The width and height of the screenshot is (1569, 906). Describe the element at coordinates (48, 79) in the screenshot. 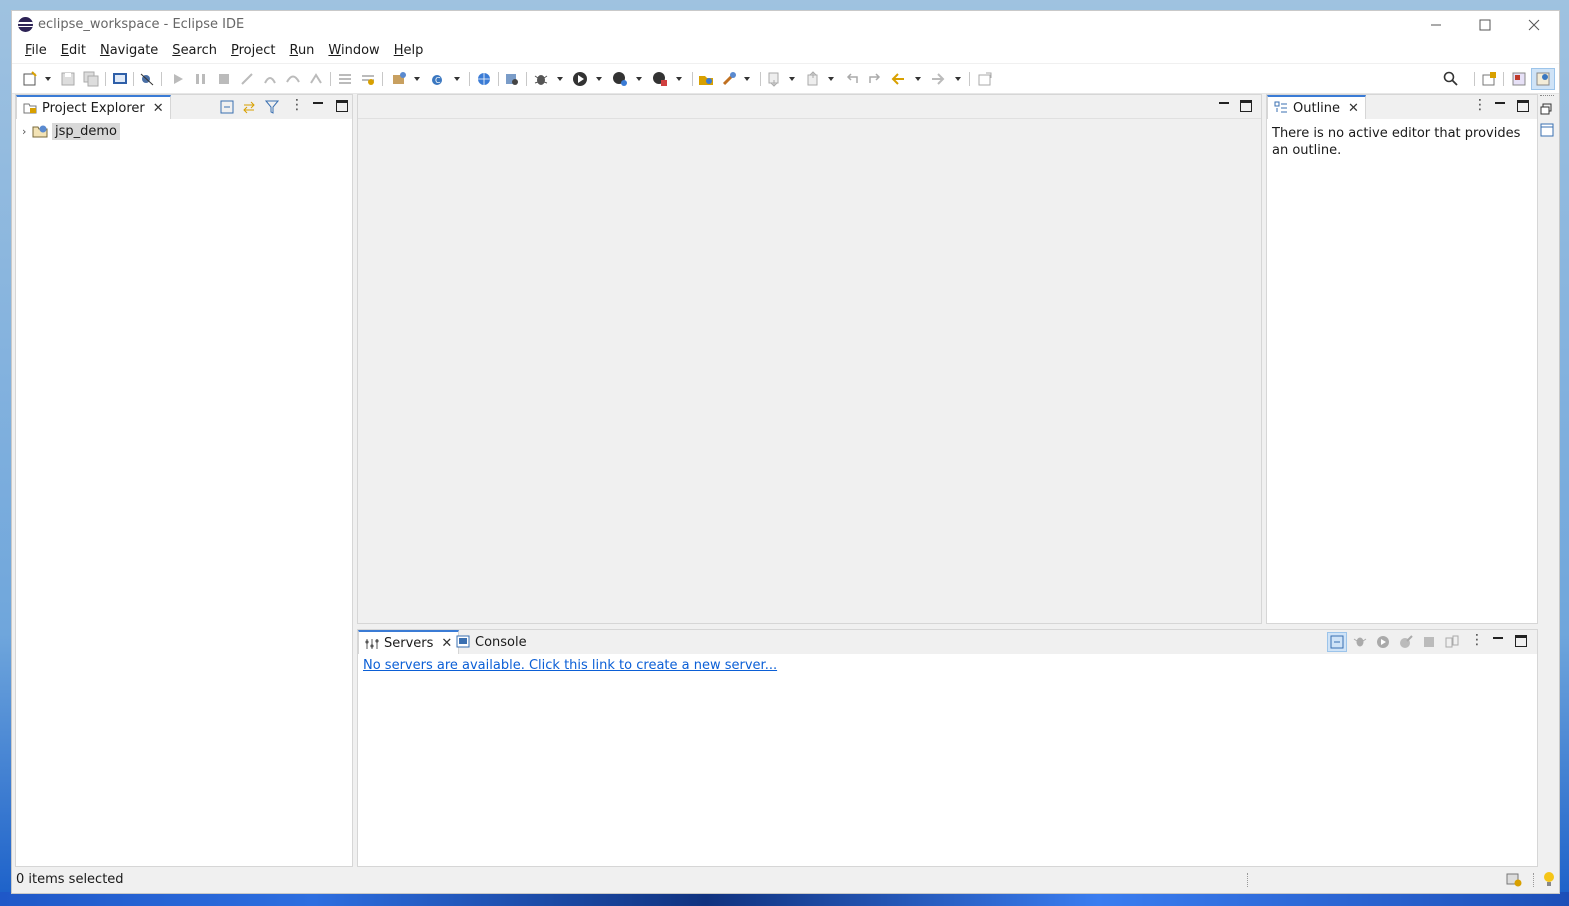

I see `new-dropdown-arrow` at that location.